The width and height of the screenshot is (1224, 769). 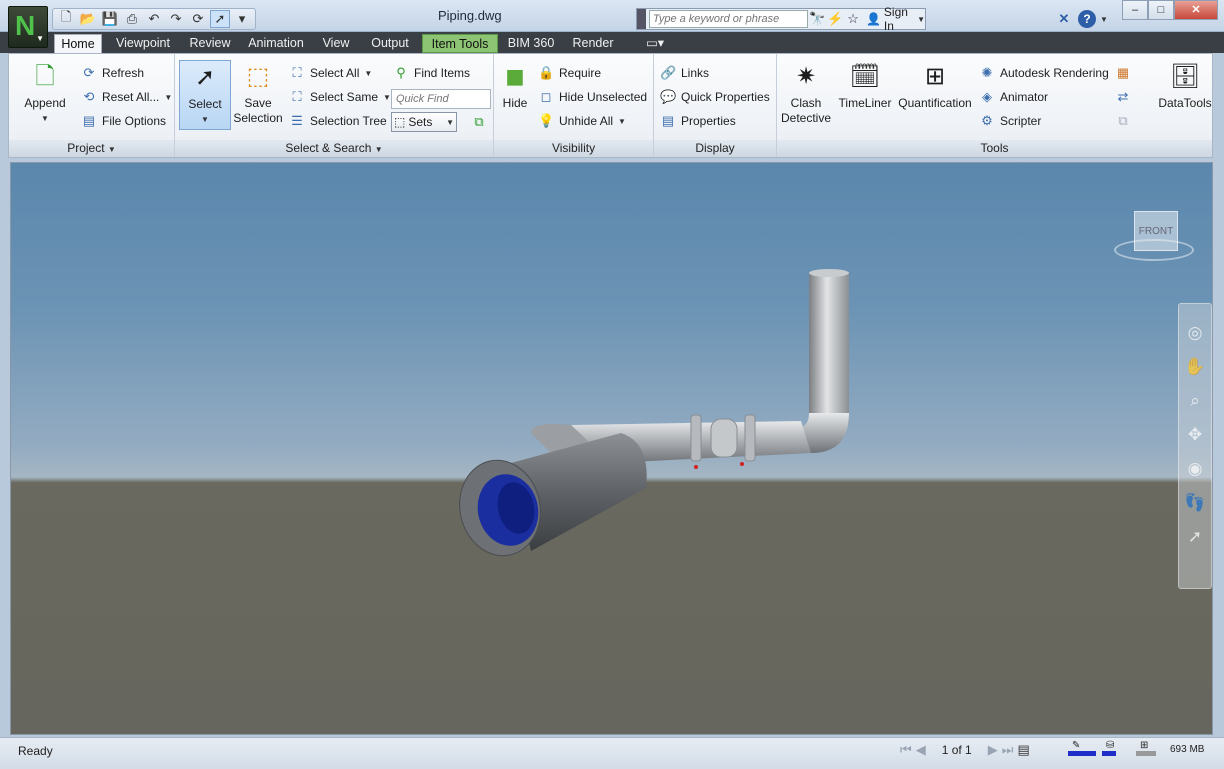 I want to click on appearance-profiler-button: ▦, so click(x=1123, y=73).